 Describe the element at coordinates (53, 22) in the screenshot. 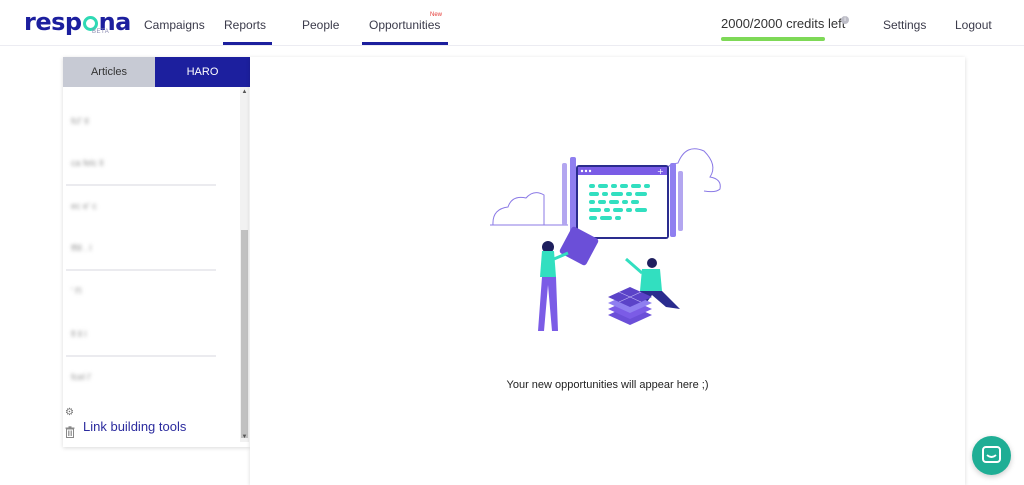

I see `logo-text-prefix: resp` at that location.